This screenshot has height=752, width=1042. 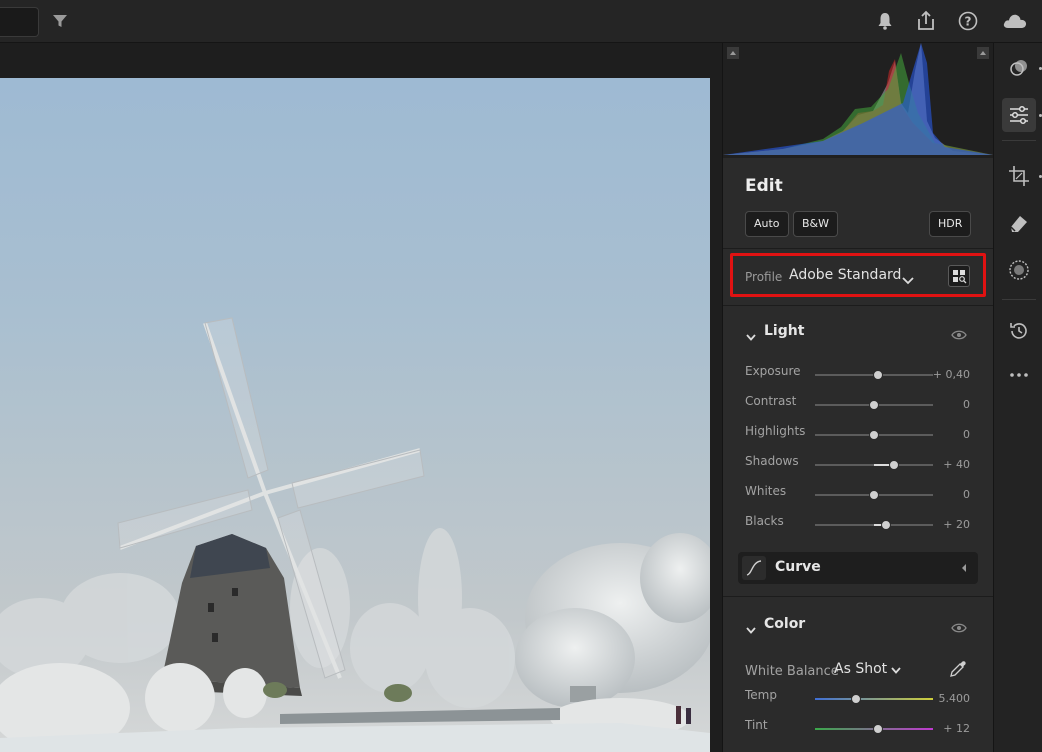 I want to click on profile-label: Profile, so click(x=764, y=277).